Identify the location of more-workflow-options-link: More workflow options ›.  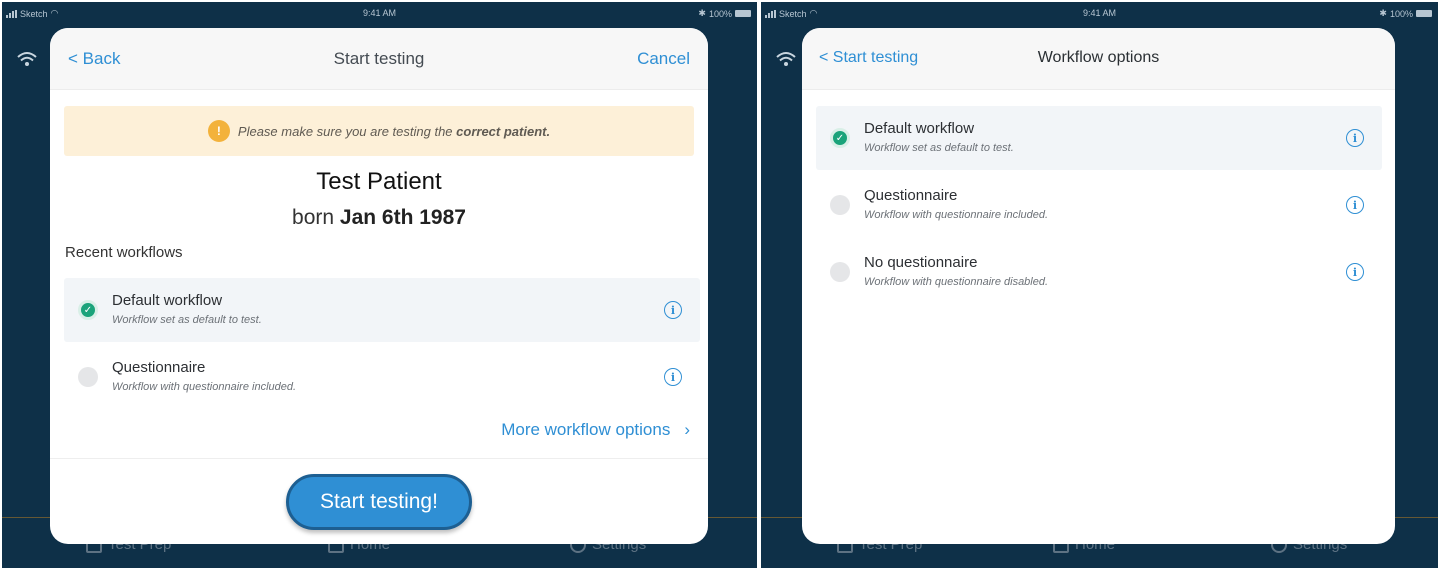
(595, 430).